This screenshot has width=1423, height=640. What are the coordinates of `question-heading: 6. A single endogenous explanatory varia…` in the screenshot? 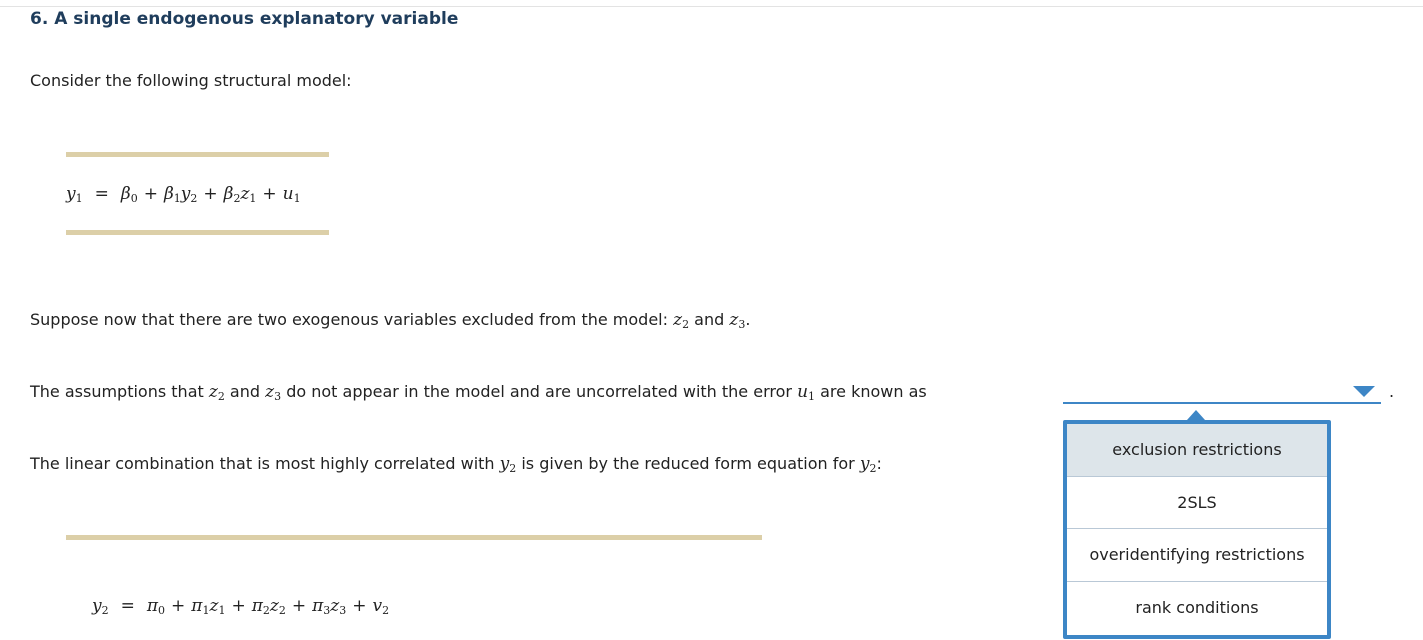 It's located at (244, 19).